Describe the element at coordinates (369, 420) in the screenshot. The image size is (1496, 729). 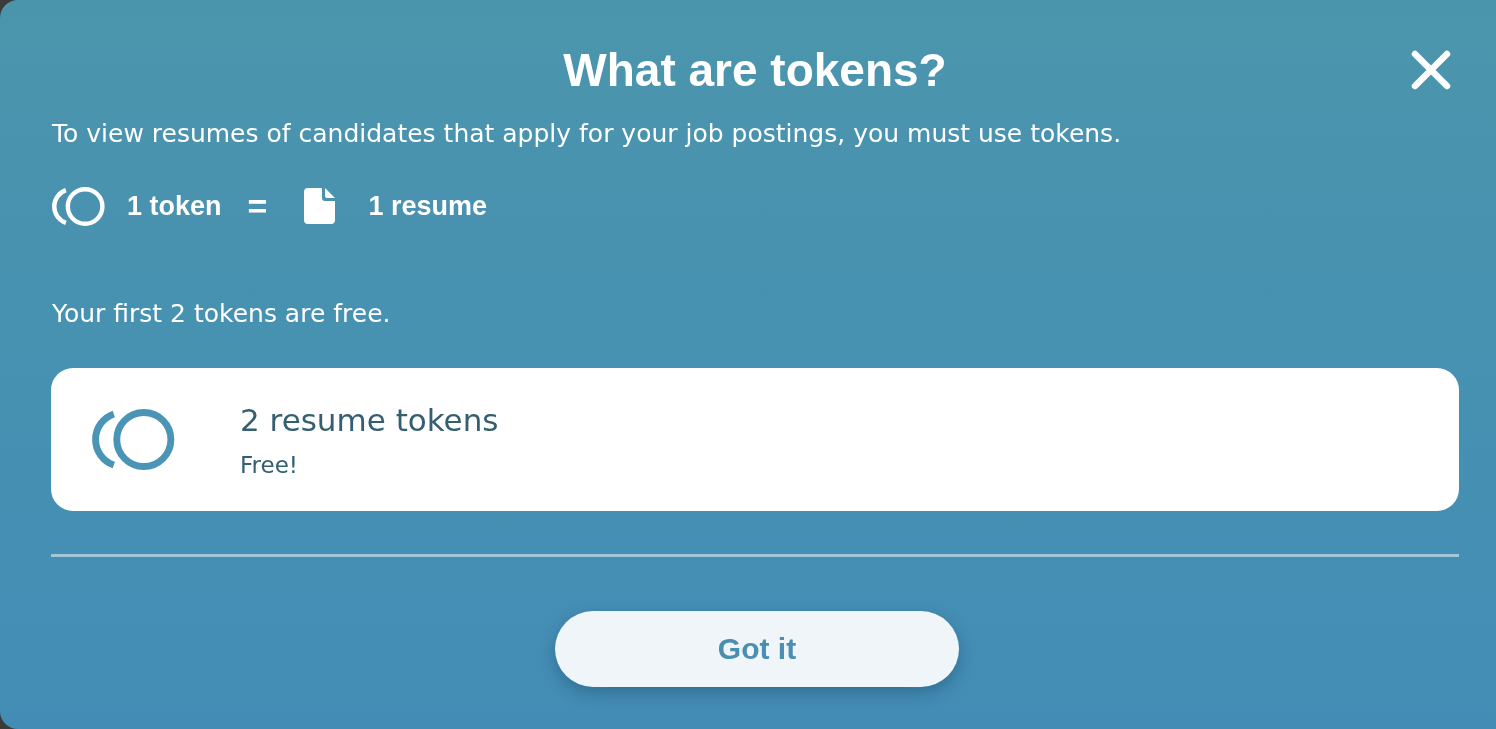
I see `offer-title: 2 resume tokens` at that location.